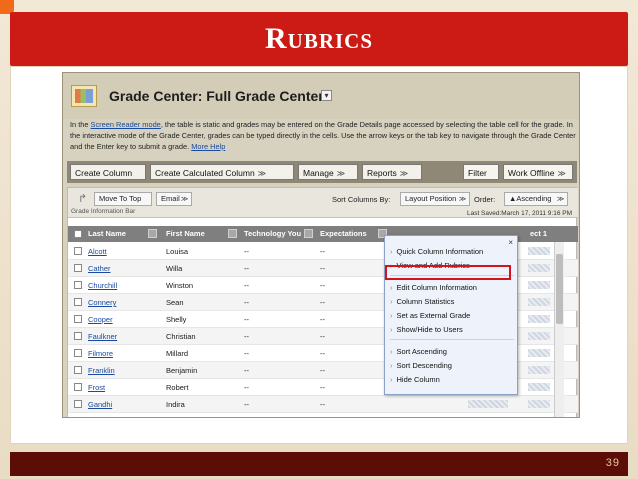 The width and height of the screenshot is (638, 479). I want to click on column-header-expectations: Expectations, so click(351, 234).